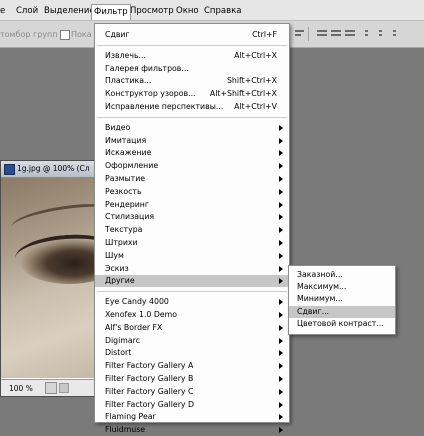 This screenshot has width=424, height=436. I want to click on menu-help: Справка, so click(222, 11).